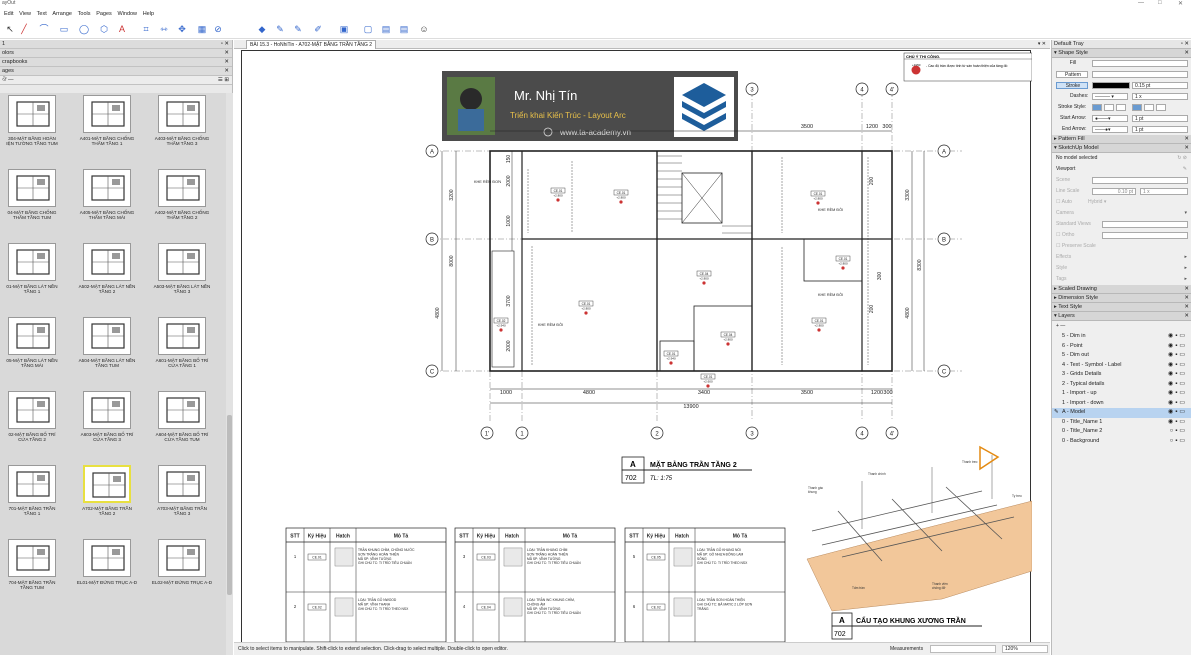 The height and width of the screenshot is (655, 1191). Describe the element at coordinates (182, 129) in the screenshot. I see `page-thumbnail: A403-MẶT BẰNG CHỐNG THẤM TẦNG 3` at that location.